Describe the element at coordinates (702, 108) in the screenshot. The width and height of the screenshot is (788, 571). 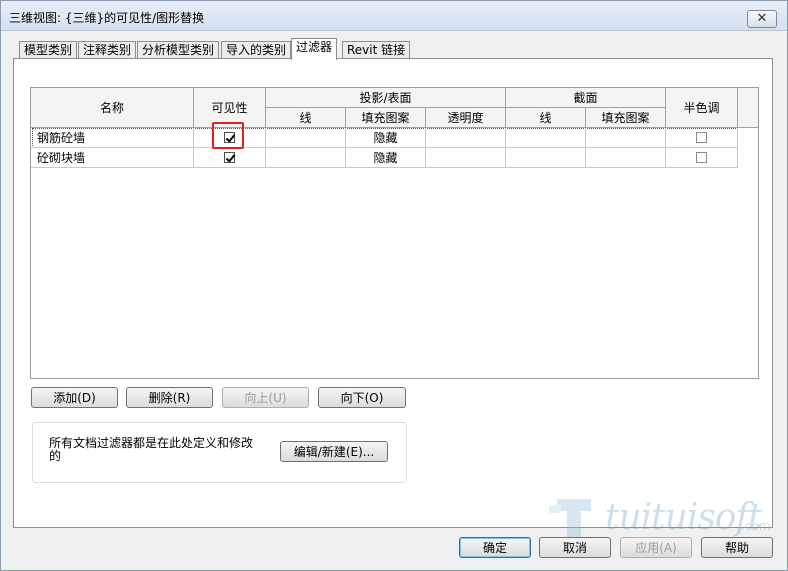
I see `header-halftone: 半色调` at that location.